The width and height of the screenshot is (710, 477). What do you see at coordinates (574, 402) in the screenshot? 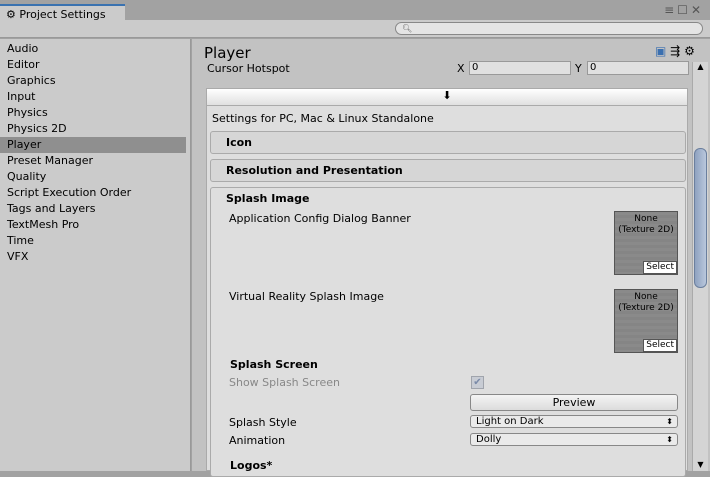
I see `preview-button: Preview` at bounding box center [574, 402].